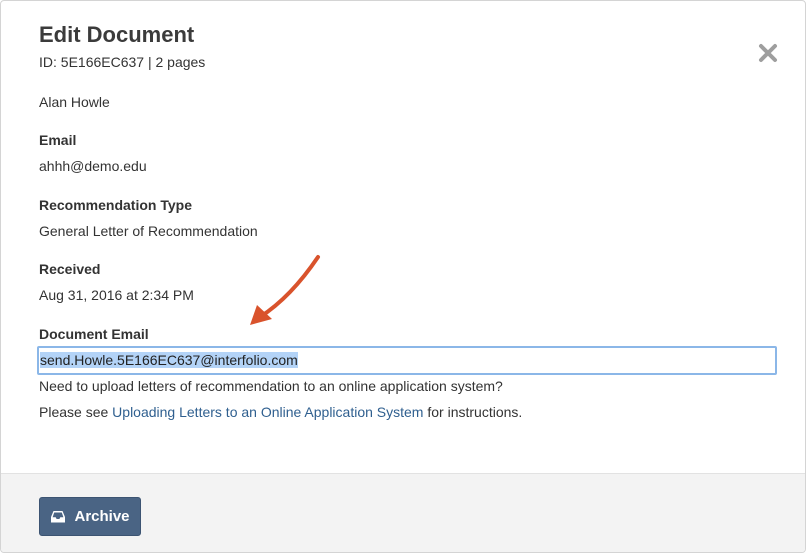  What do you see at coordinates (169, 360) in the screenshot?
I see `document-email-value: send.Howle.5E166EC637@interfolio.com` at bounding box center [169, 360].